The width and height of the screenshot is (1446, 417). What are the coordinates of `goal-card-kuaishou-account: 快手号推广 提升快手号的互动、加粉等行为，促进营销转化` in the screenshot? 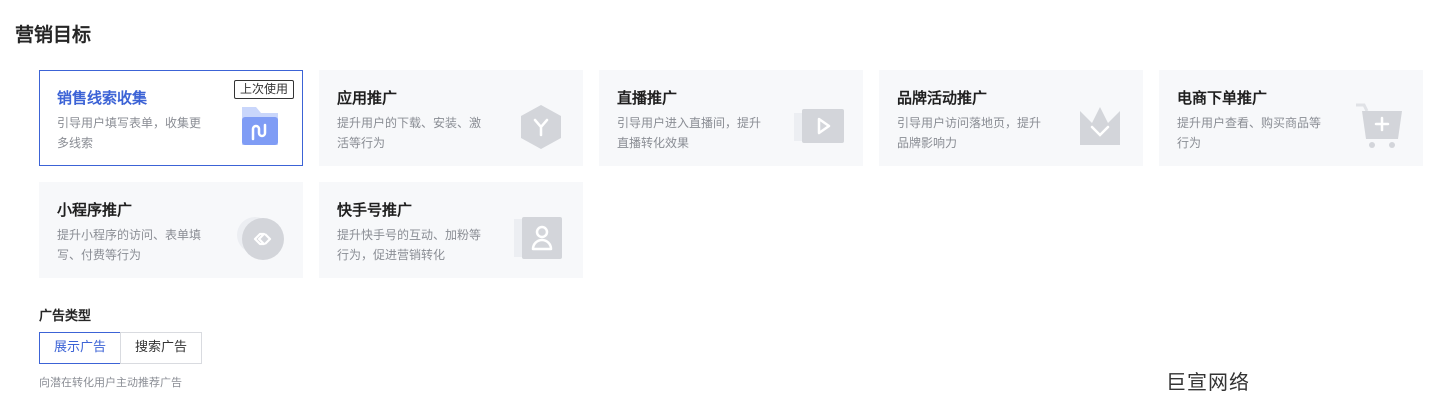 It's located at (451, 230).